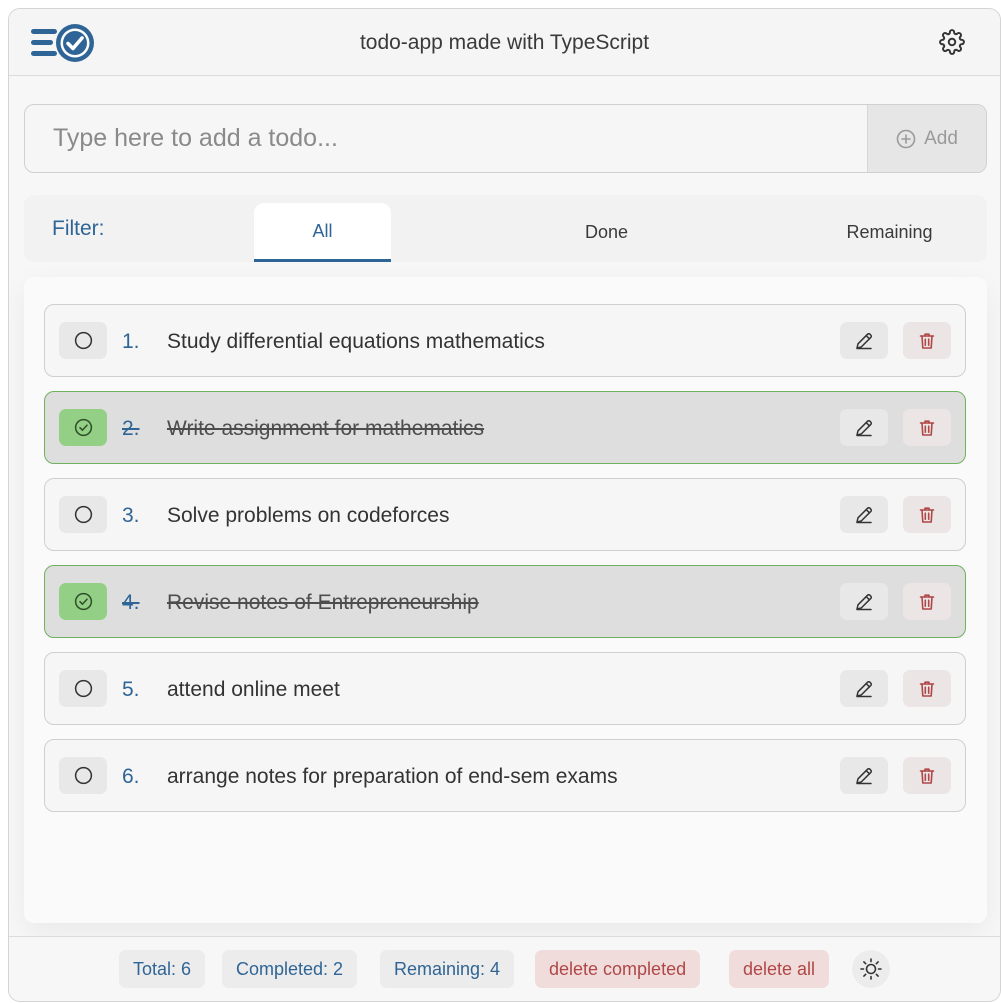 The image size is (1001, 1003). What do you see at coordinates (131, 602) in the screenshot?
I see `todo-number: 4.` at bounding box center [131, 602].